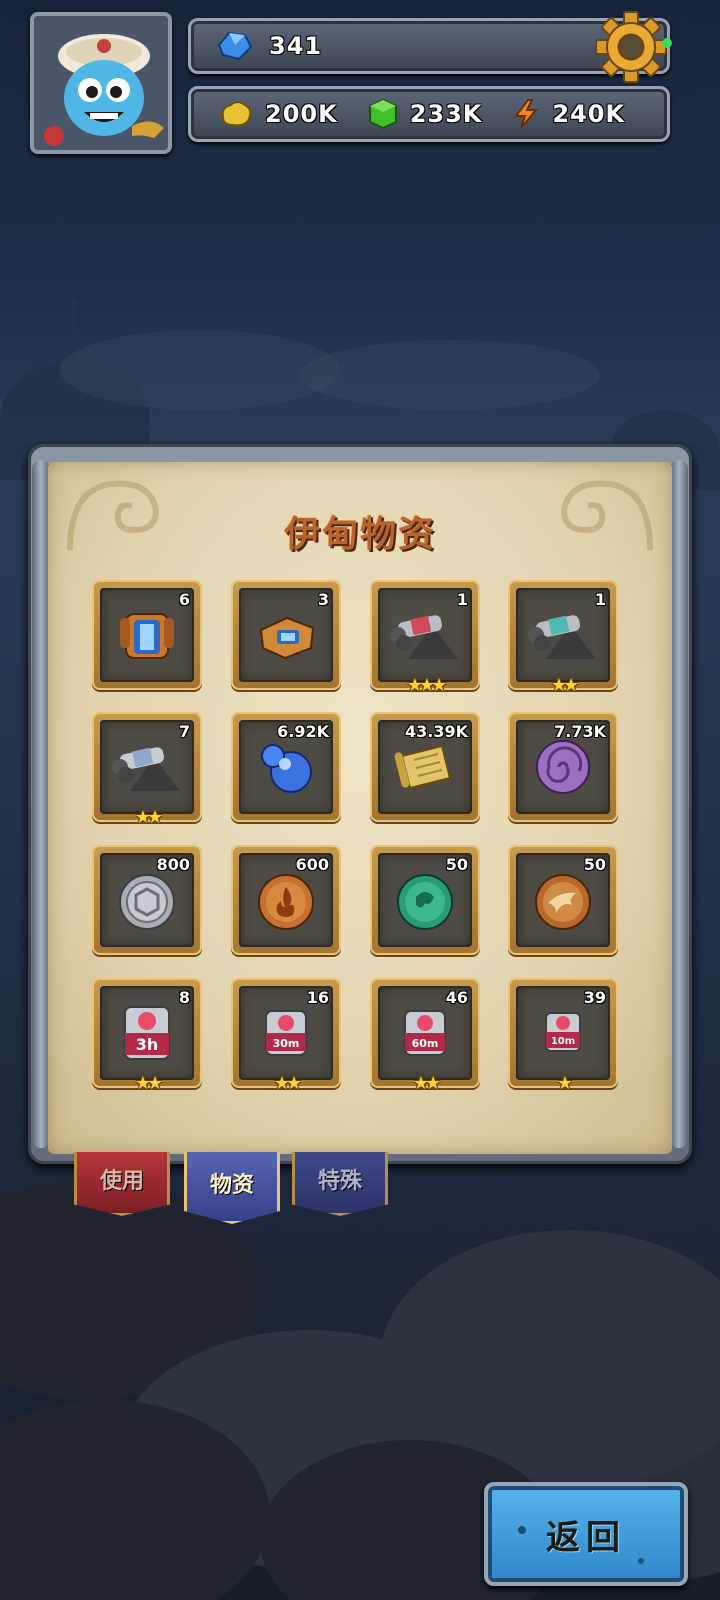 This screenshot has width=720, height=1600. I want to click on tab-materials: 物资, so click(232, 1188).